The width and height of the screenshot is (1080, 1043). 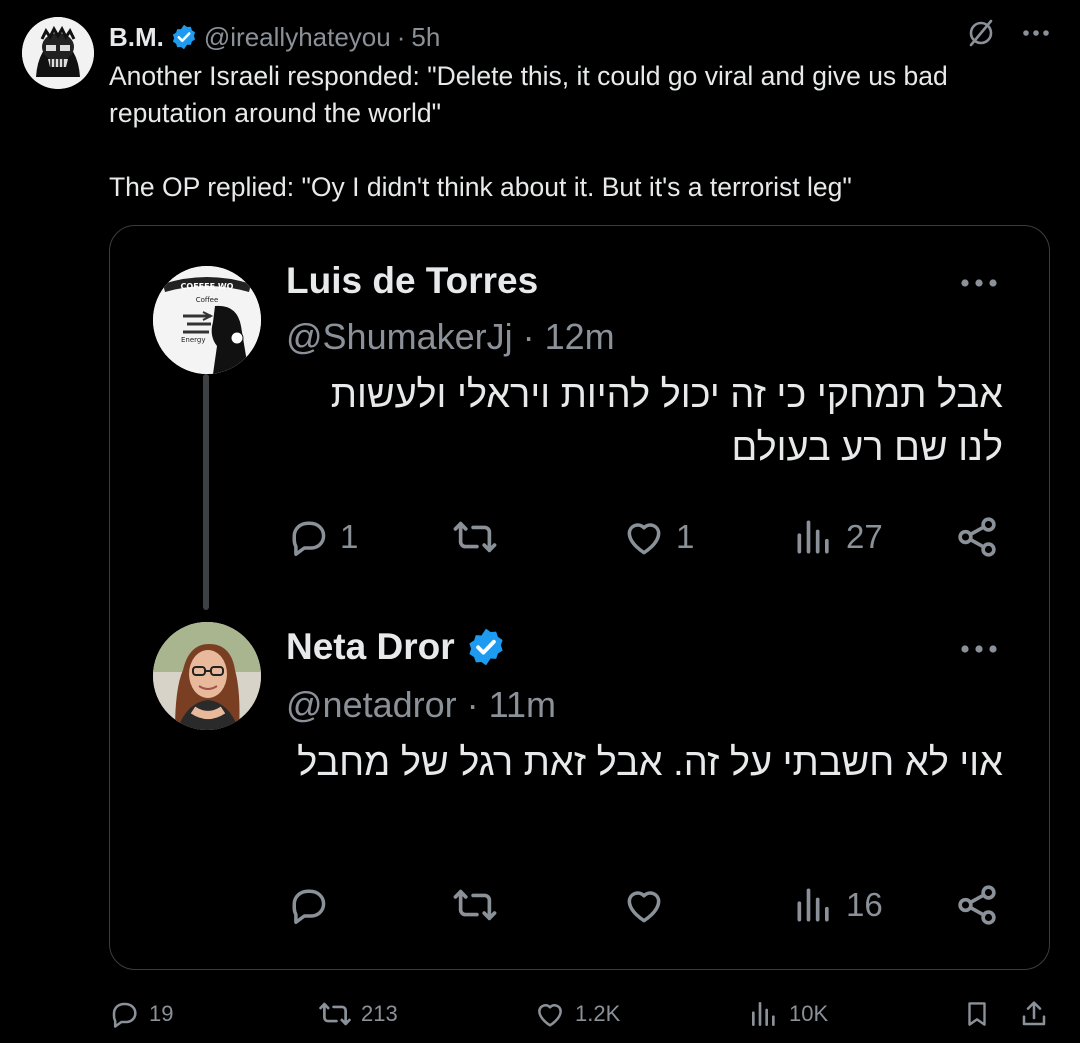 I want to click on reply-button: 19, so click(x=140, y=1014).